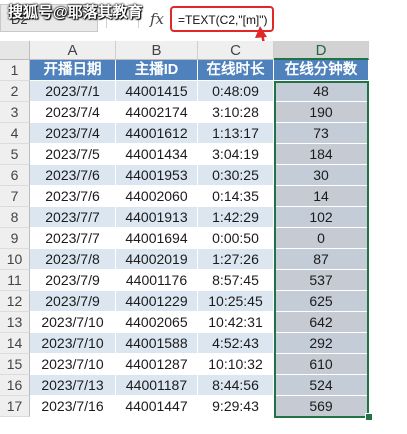 Image resolution: width=407 pixels, height=434 pixels. Describe the element at coordinates (15, 175) in the screenshot. I see `row-header-6: 6` at that location.